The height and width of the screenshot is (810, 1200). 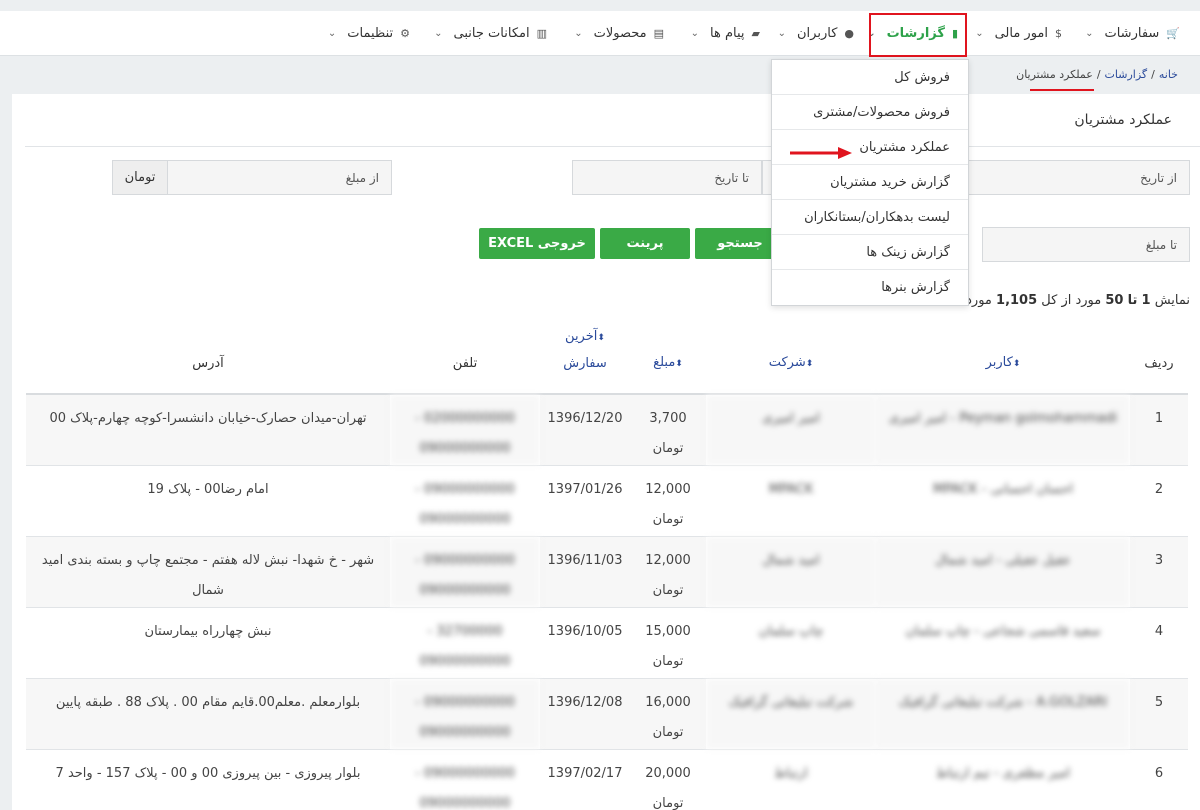 I want to click on summary-from: 1, so click(x=1146, y=300).